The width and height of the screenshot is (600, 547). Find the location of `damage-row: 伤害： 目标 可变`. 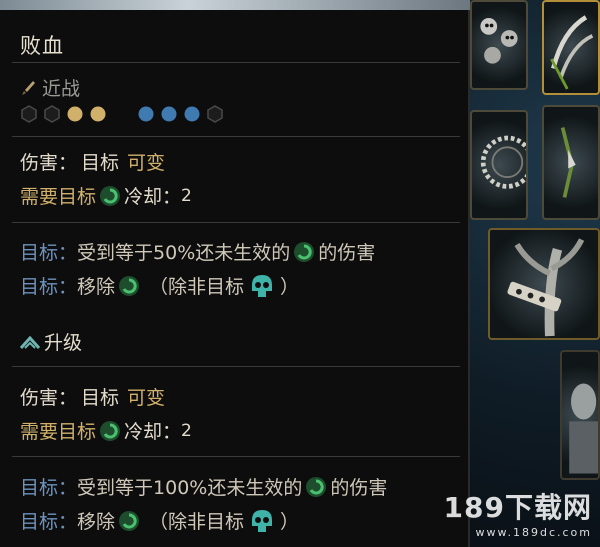

damage-row: 伤害： 目标 可变 is located at coordinates (92, 161).